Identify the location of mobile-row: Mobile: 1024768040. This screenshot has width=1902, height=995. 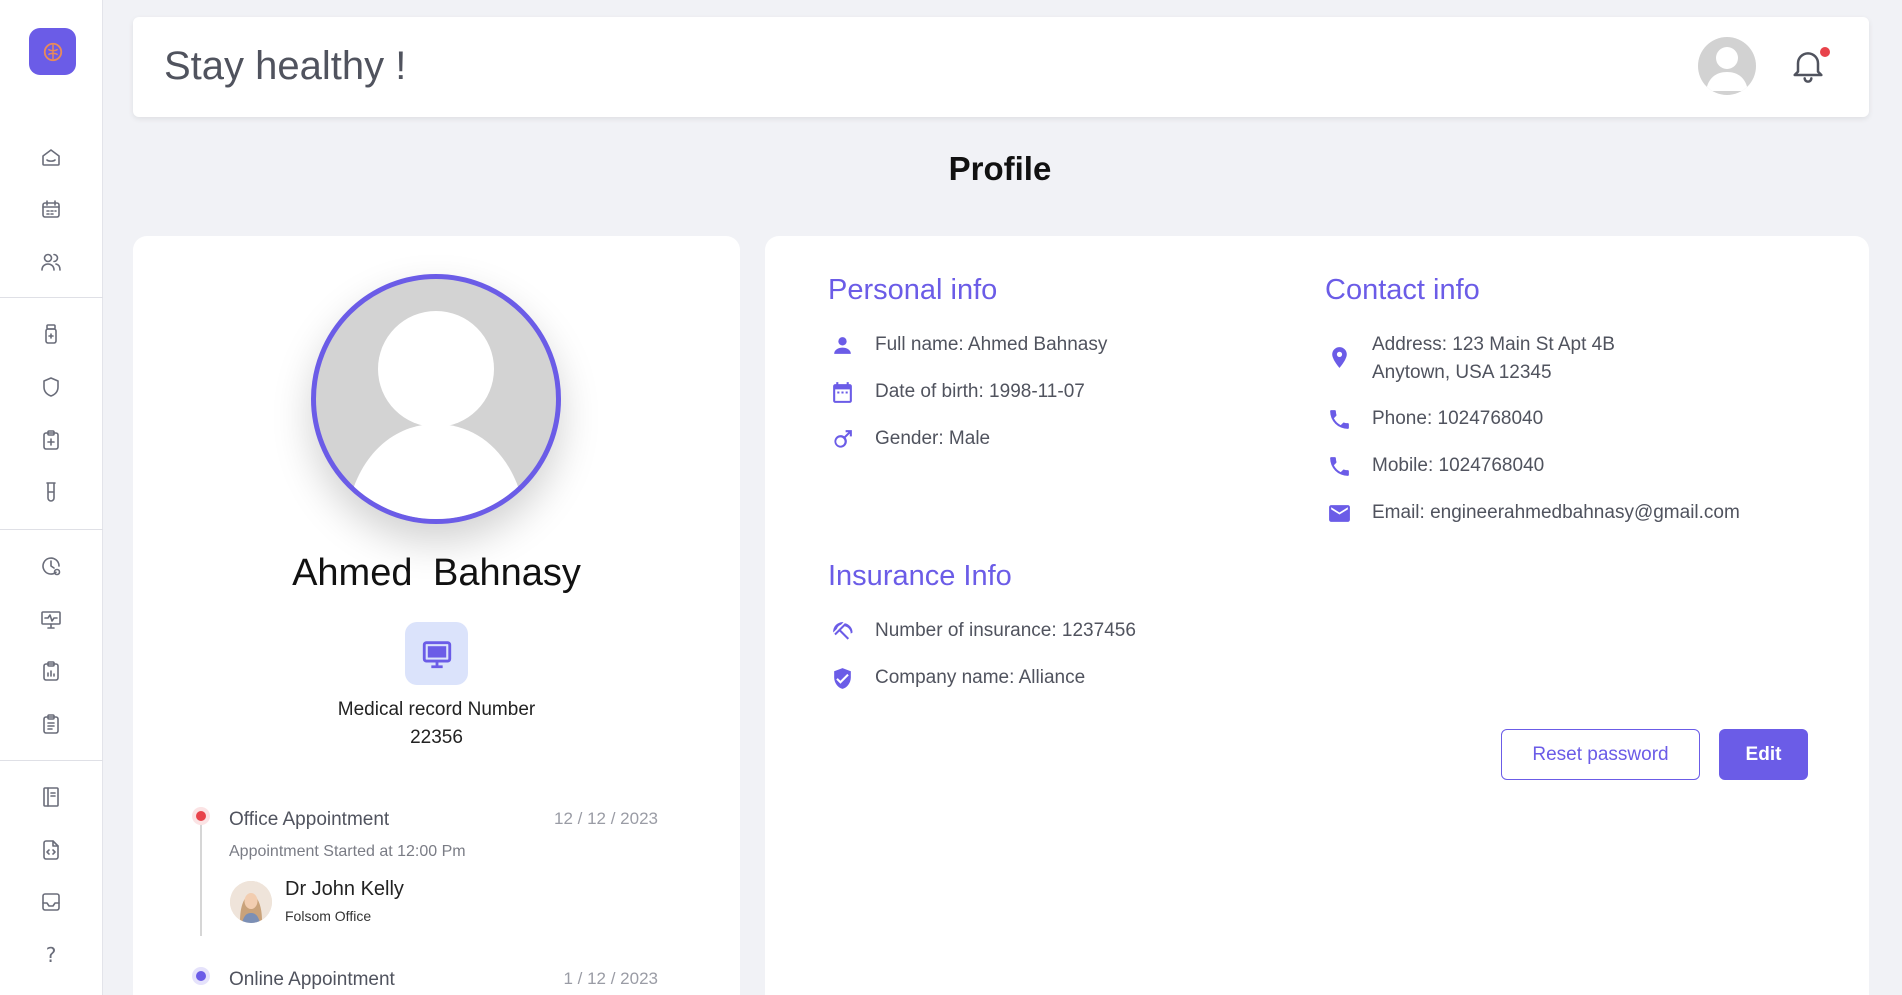
(1434, 466).